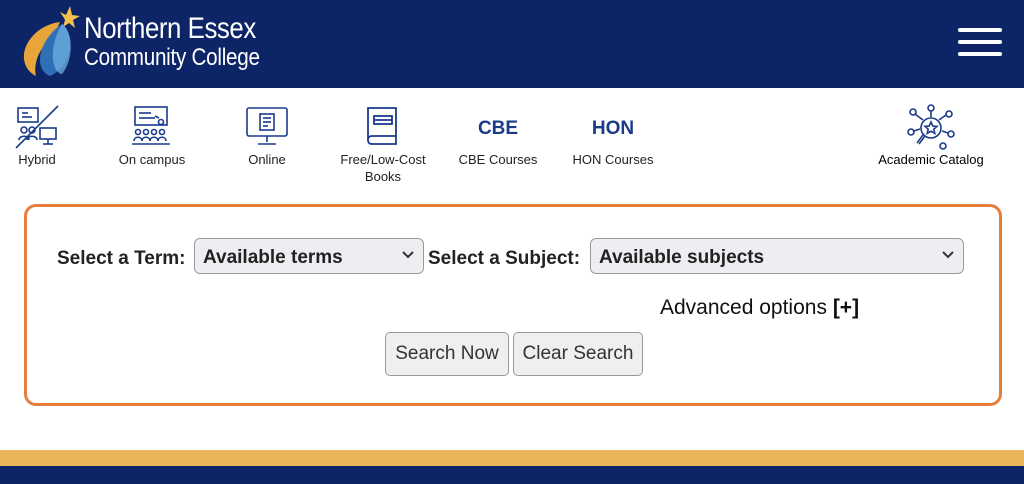  Describe the element at coordinates (613, 128) in the screenshot. I see `hon-abbreviation: HON` at that location.